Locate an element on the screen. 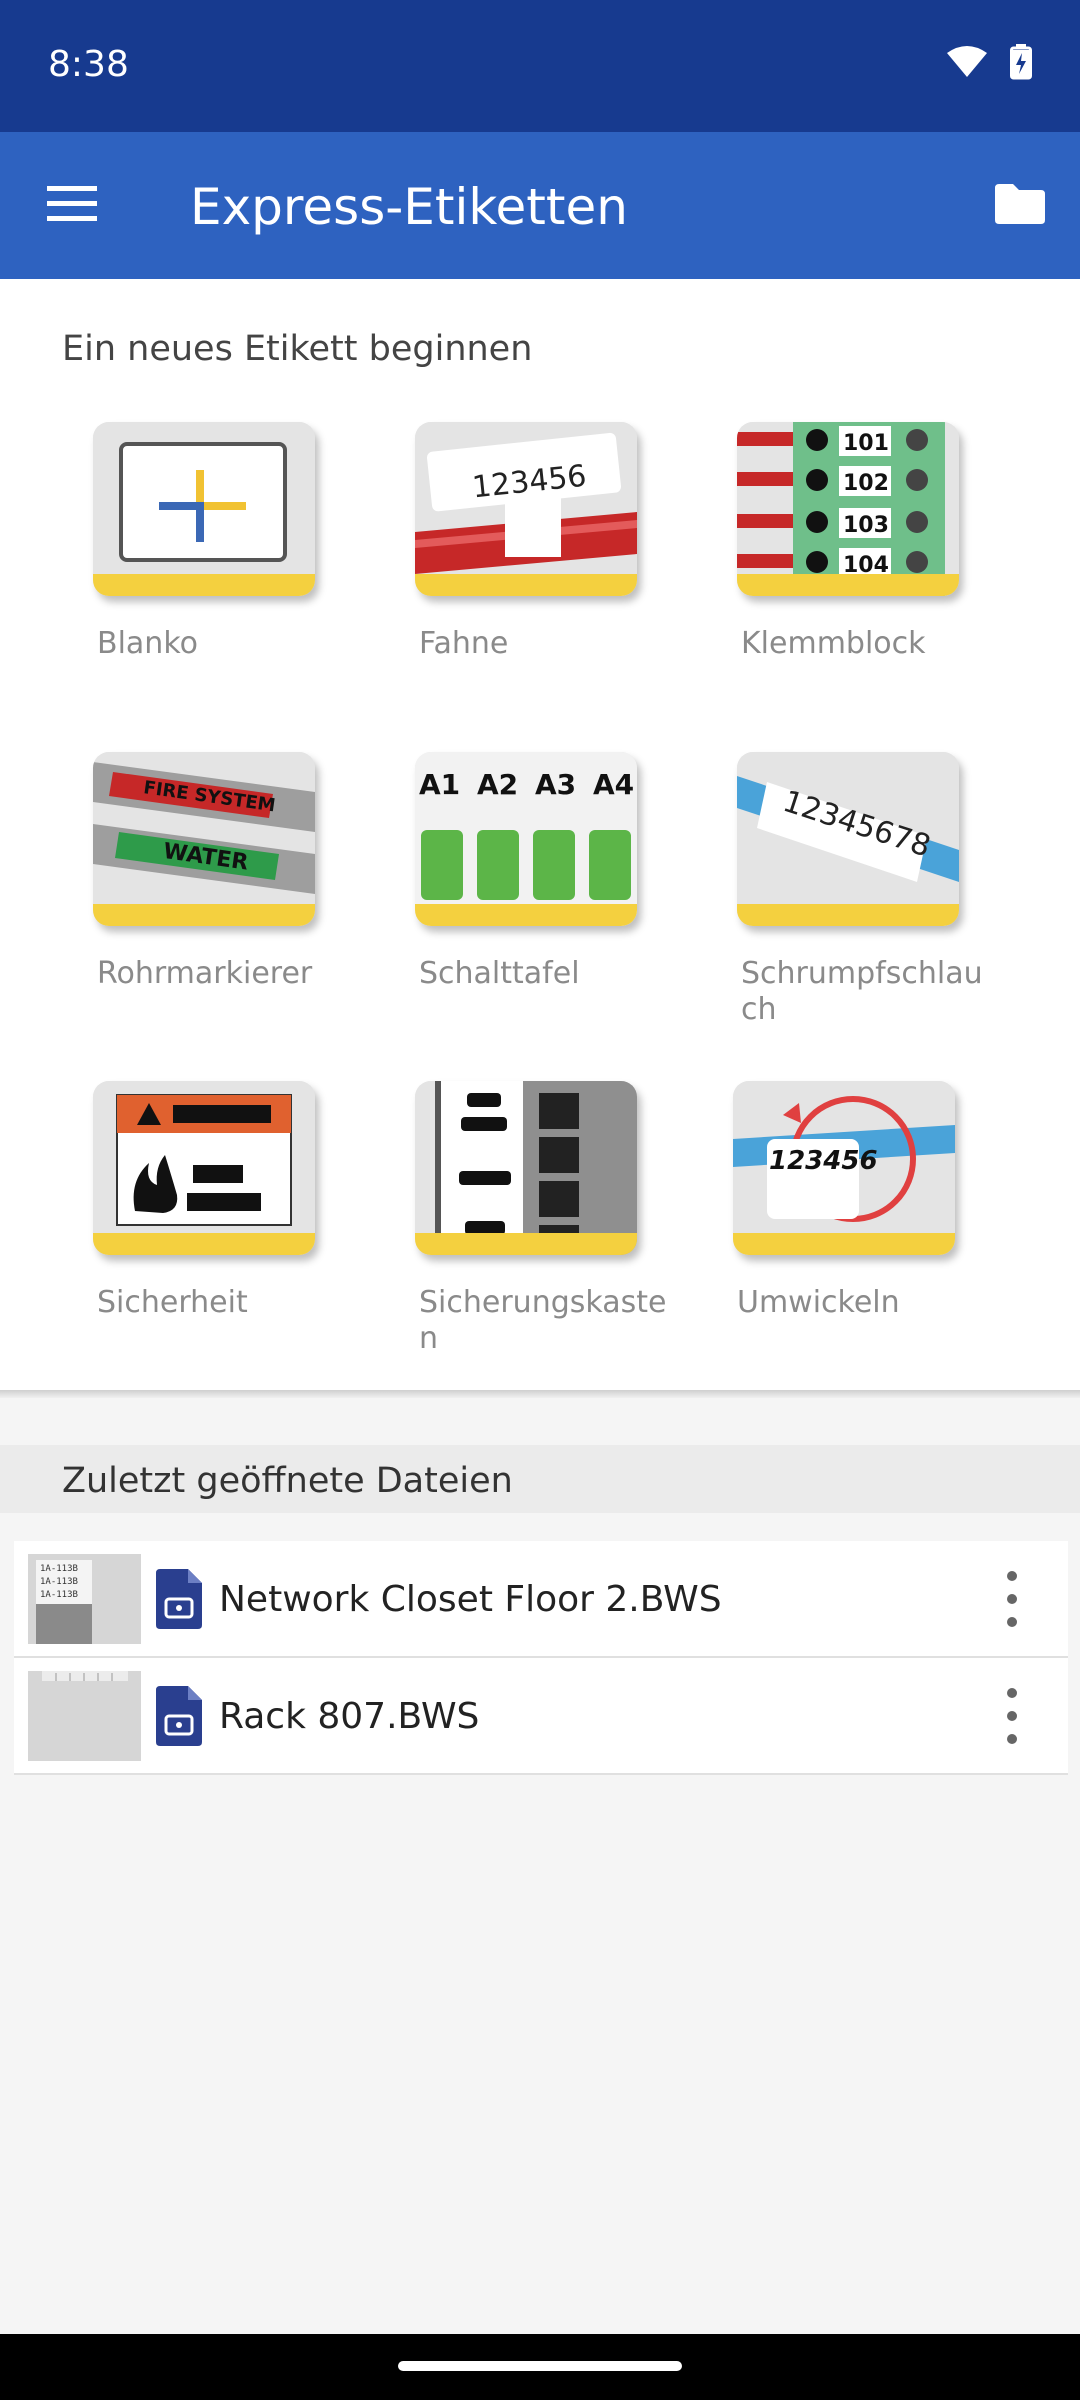 The width and height of the screenshot is (1080, 2400). port-label-a2: A2 is located at coordinates (497, 784).